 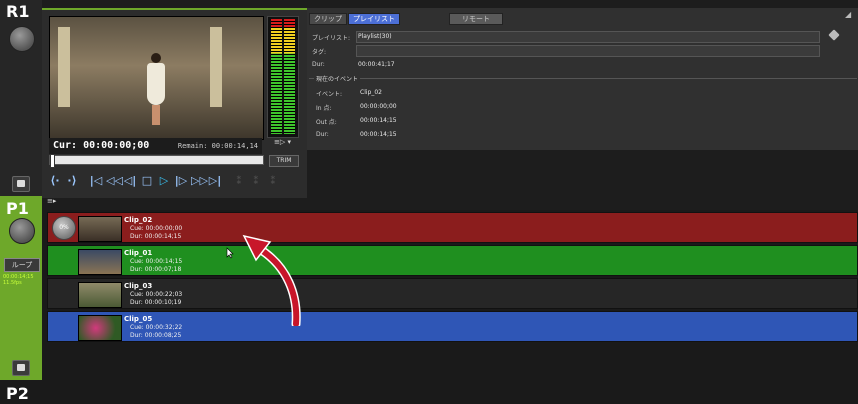 What do you see at coordinates (851, 15) in the screenshot?
I see `pin-icon: ◢` at bounding box center [851, 15].